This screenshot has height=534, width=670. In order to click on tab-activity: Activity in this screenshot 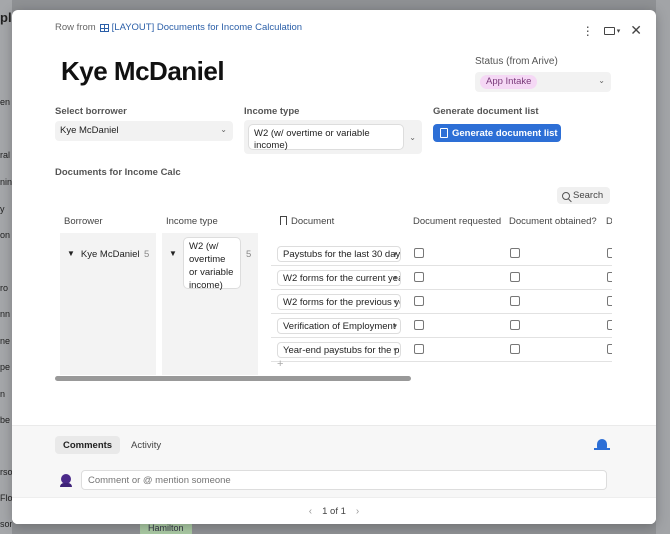, I will do `click(146, 445)`.